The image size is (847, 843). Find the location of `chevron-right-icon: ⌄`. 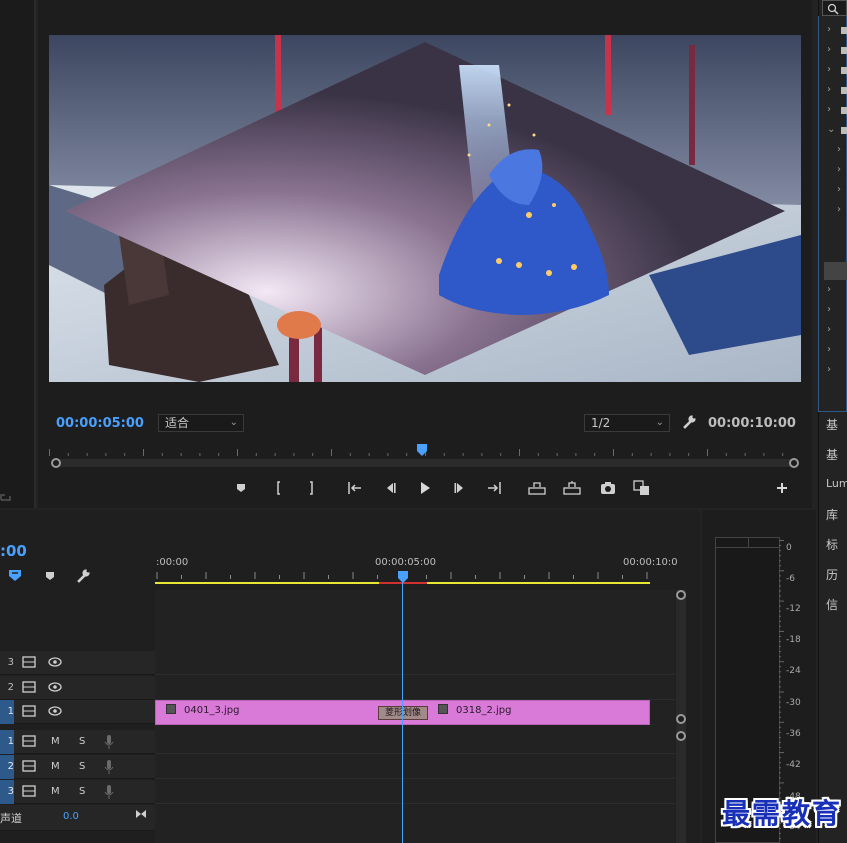

chevron-right-icon: ⌄ is located at coordinates (831, 129).